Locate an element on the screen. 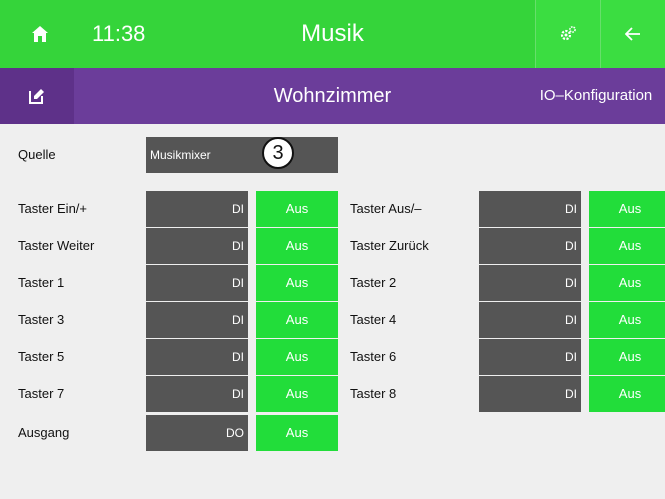 The height and width of the screenshot is (499, 665). row-label: Ausgang is located at coordinates (44, 432).